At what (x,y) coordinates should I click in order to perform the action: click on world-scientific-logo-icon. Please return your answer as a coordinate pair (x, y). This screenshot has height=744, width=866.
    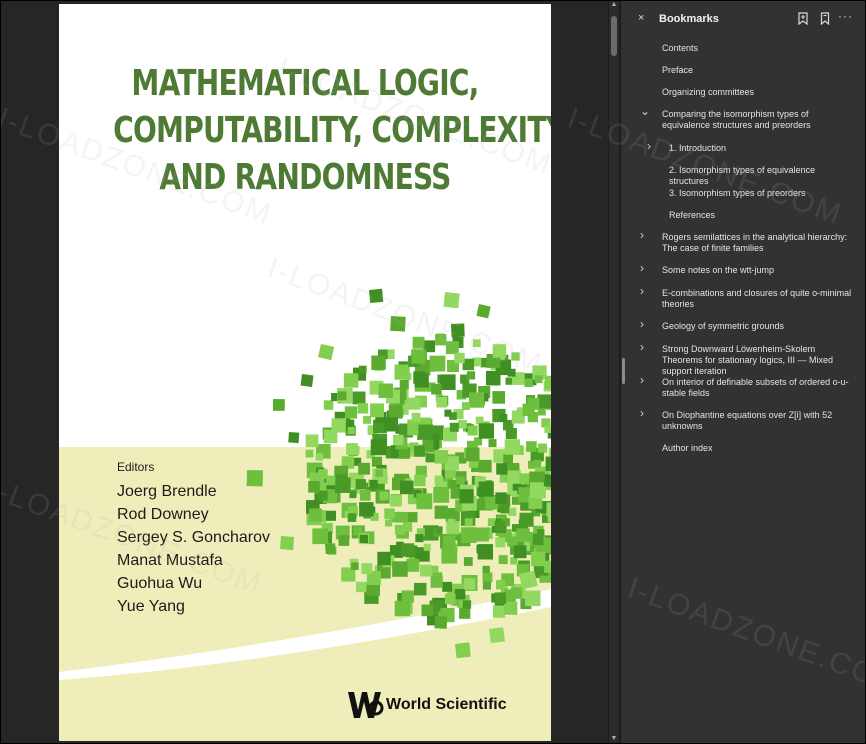
    Looking at the image, I should click on (366, 705).